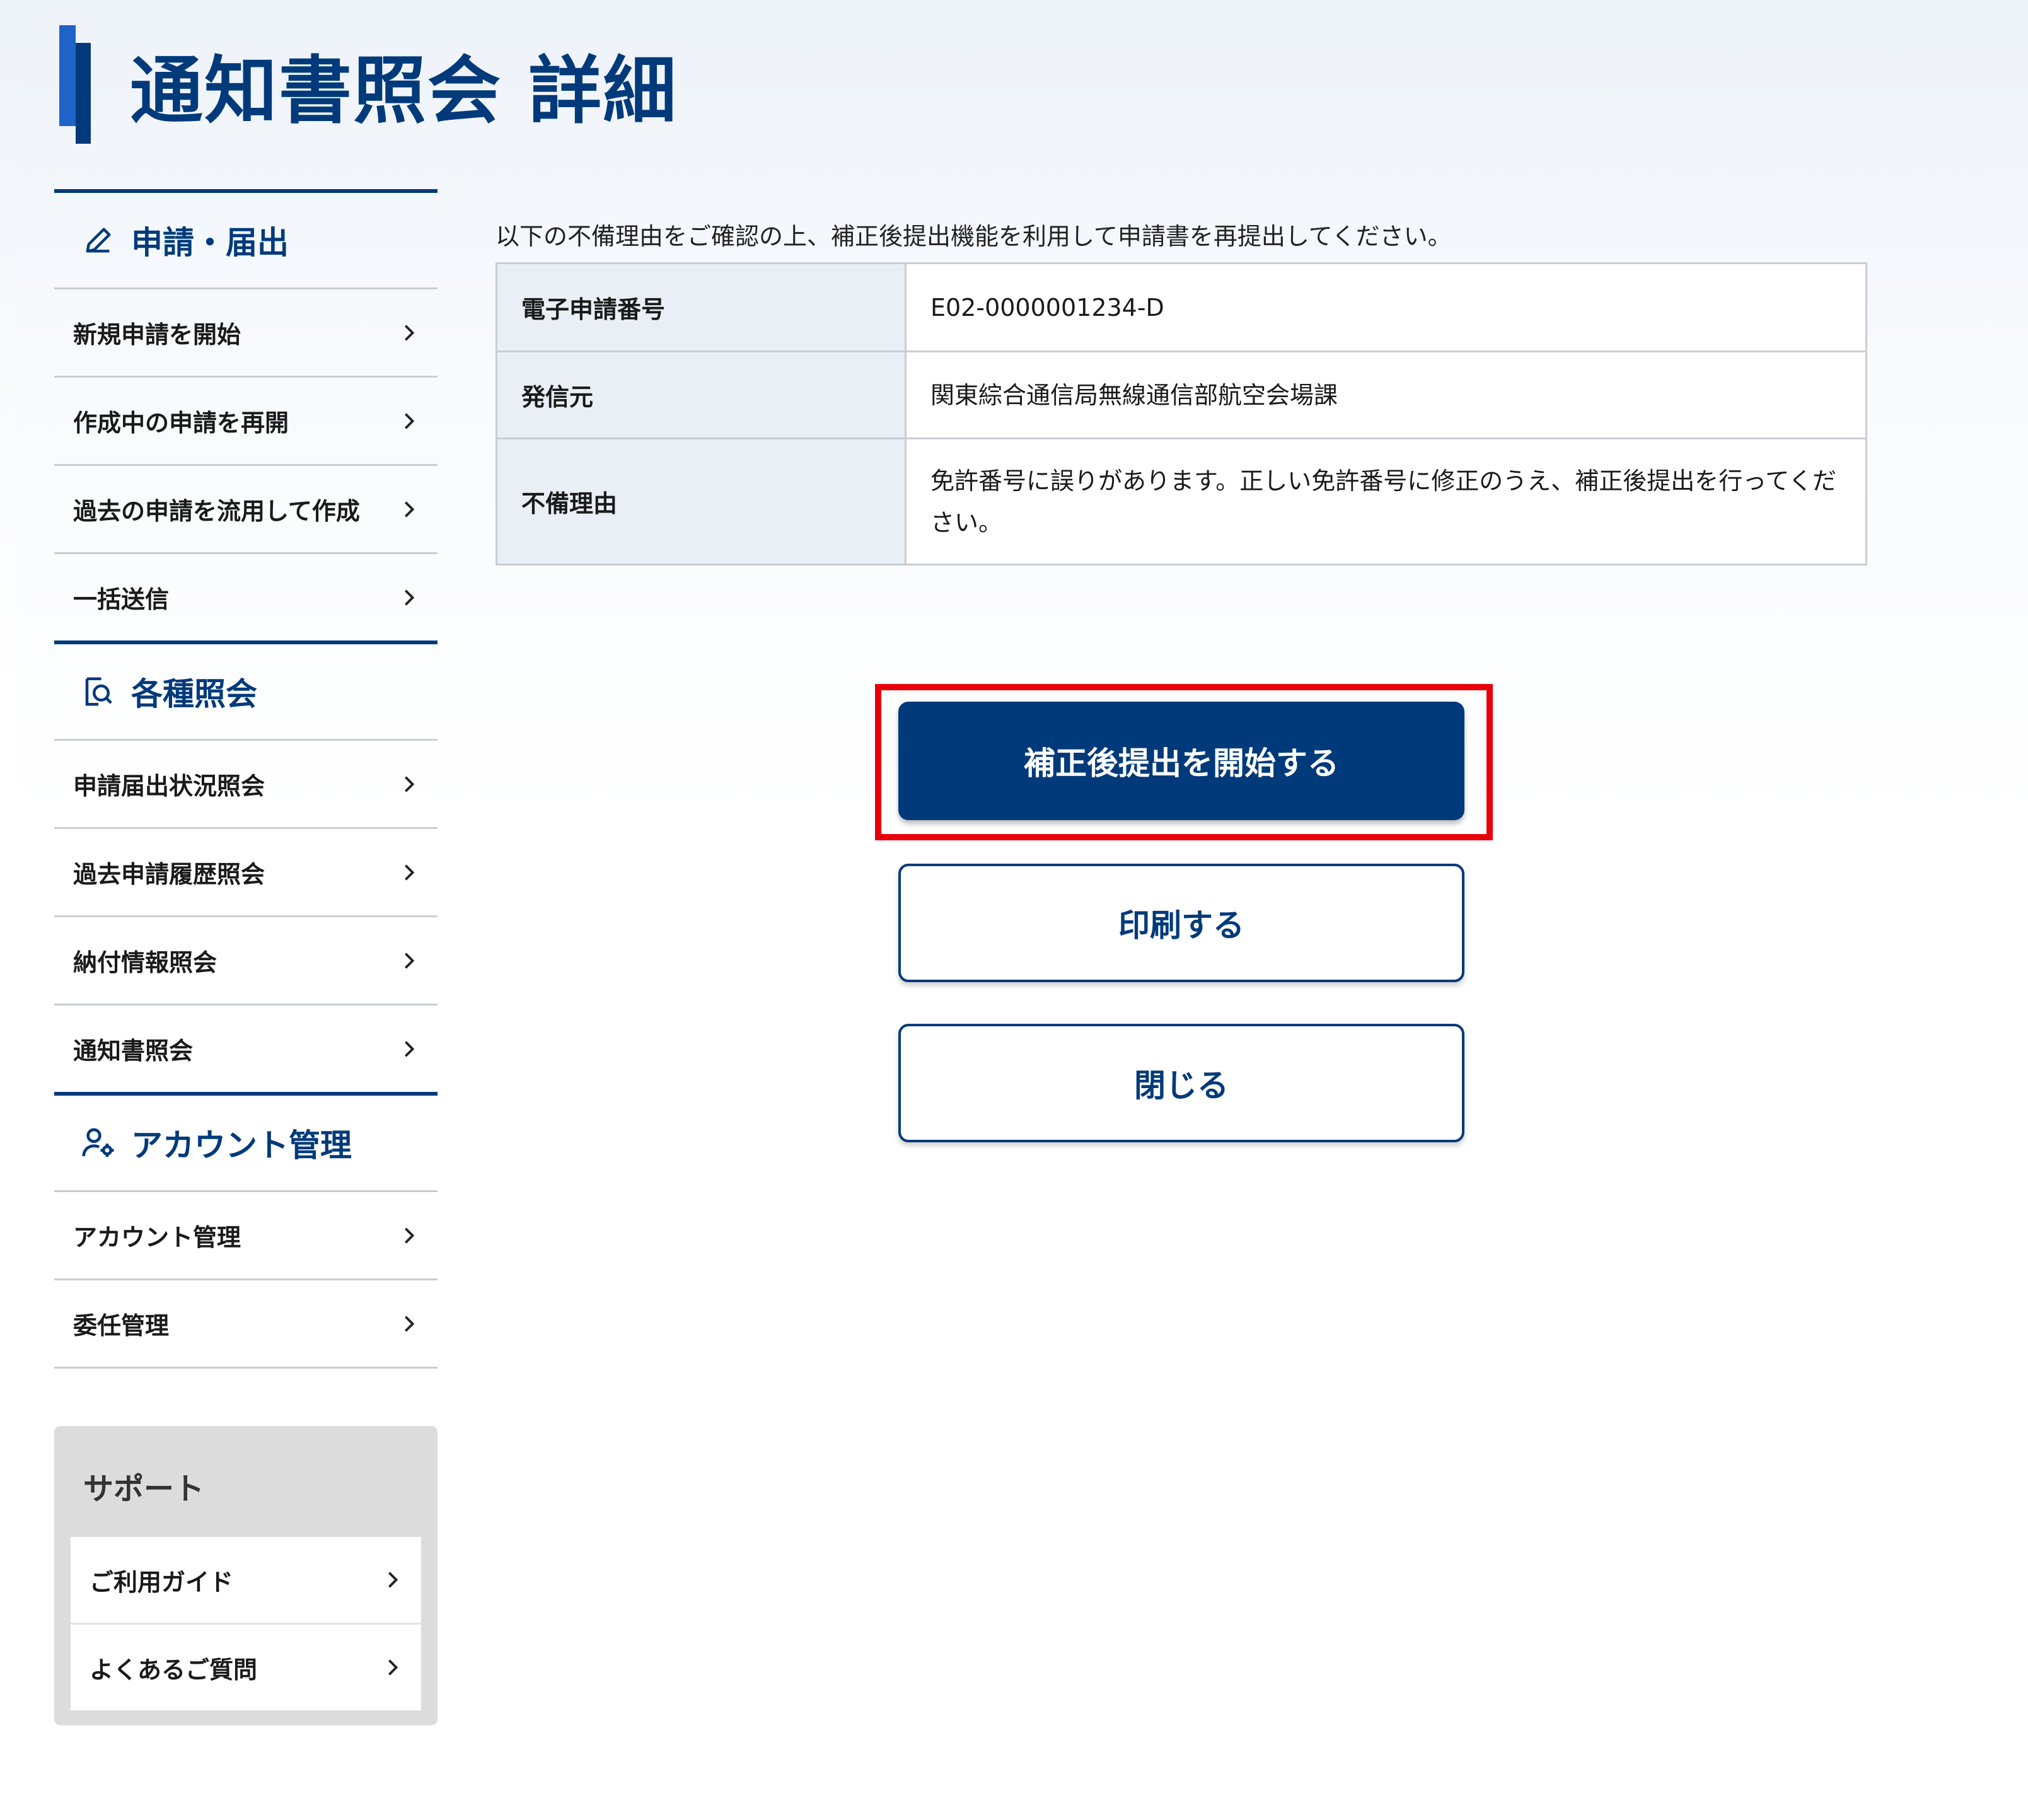 This screenshot has width=2028, height=1820. What do you see at coordinates (246, 597) in the screenshot?
I see `sidebar-item-bulk-send: 一括送信` at bounding box center [246, 597].